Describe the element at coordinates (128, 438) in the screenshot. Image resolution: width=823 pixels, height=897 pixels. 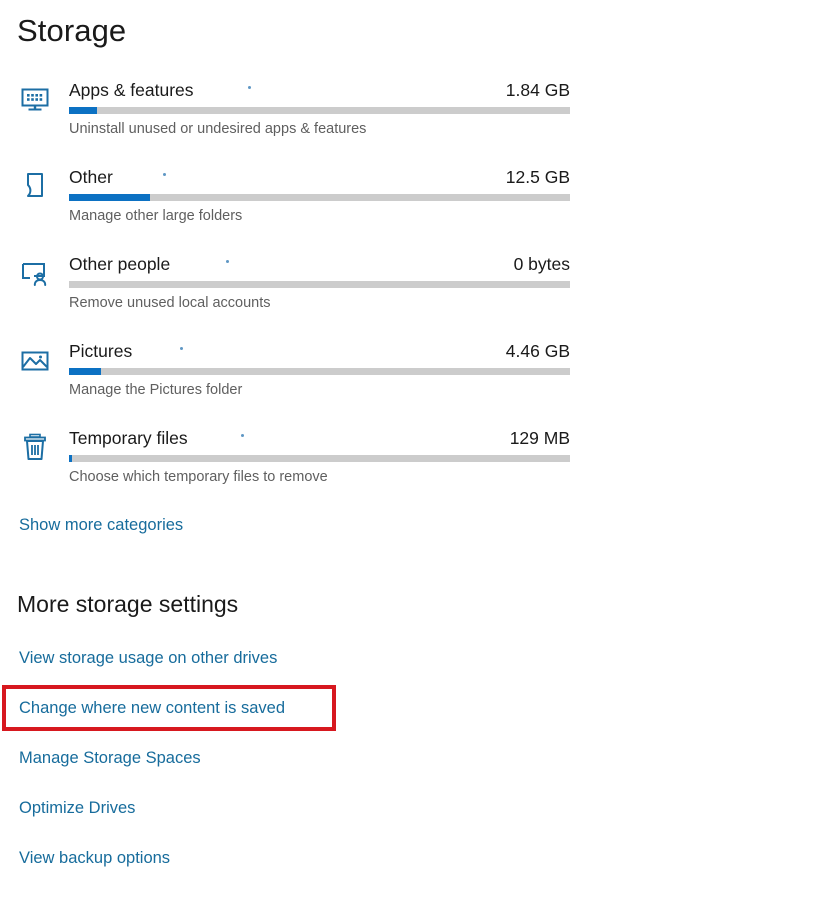
I see `category-title: Temporary files` at that location.